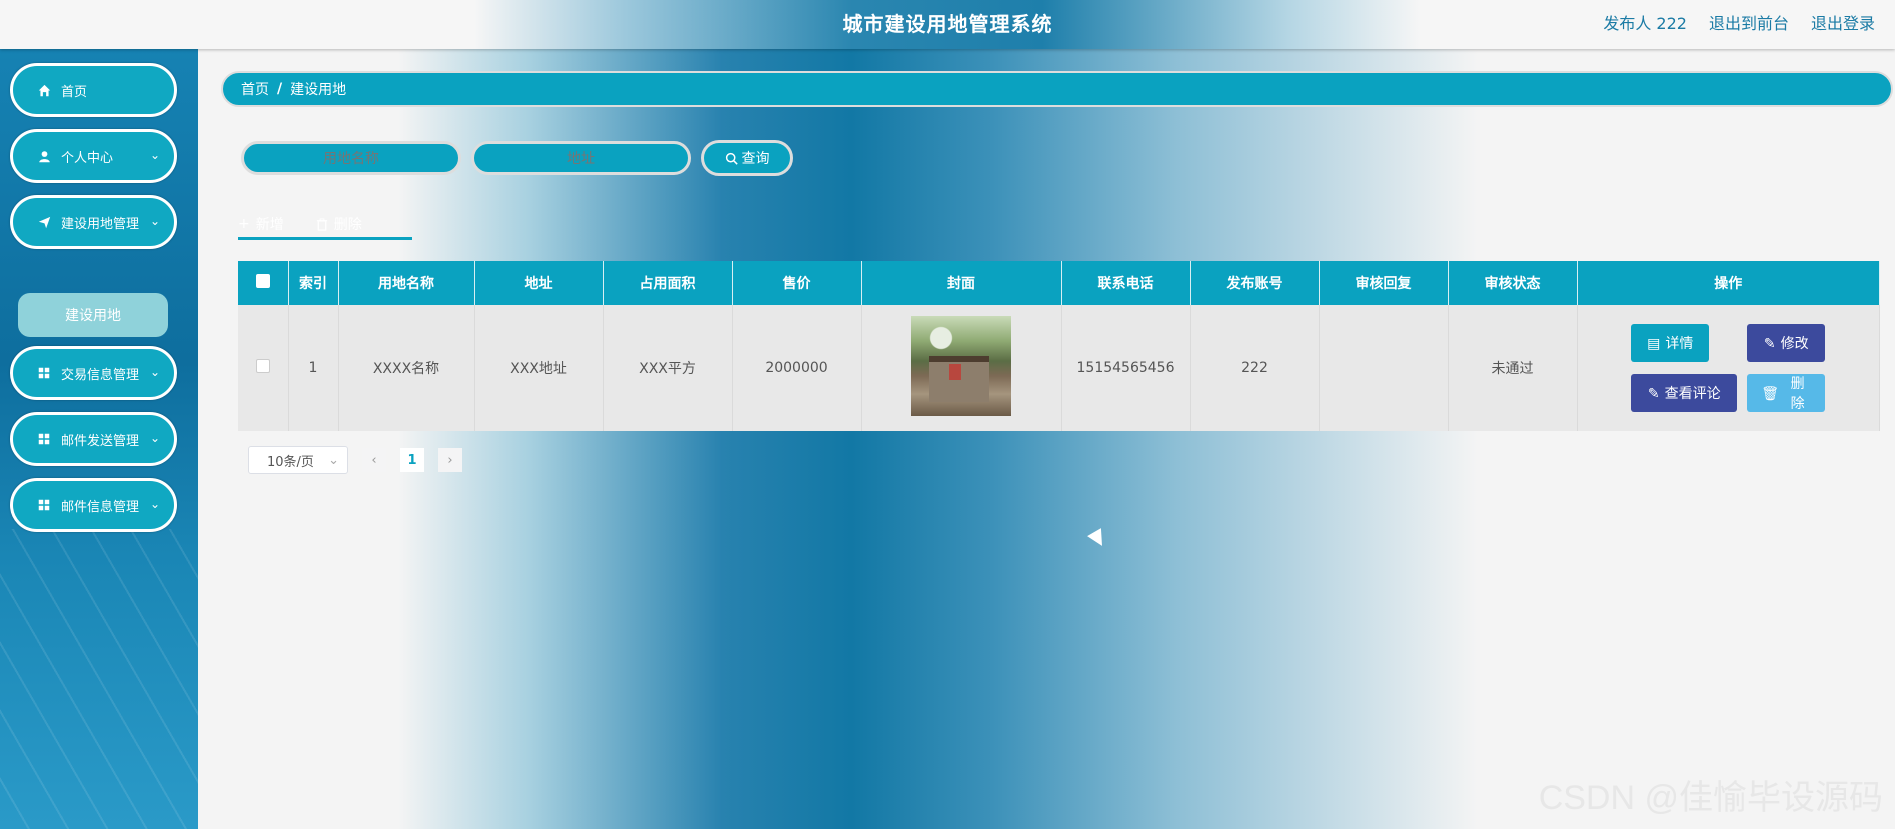  Describe the element at coordinates (581, 158) in the screenshot. I see `address-search-input` at that location.